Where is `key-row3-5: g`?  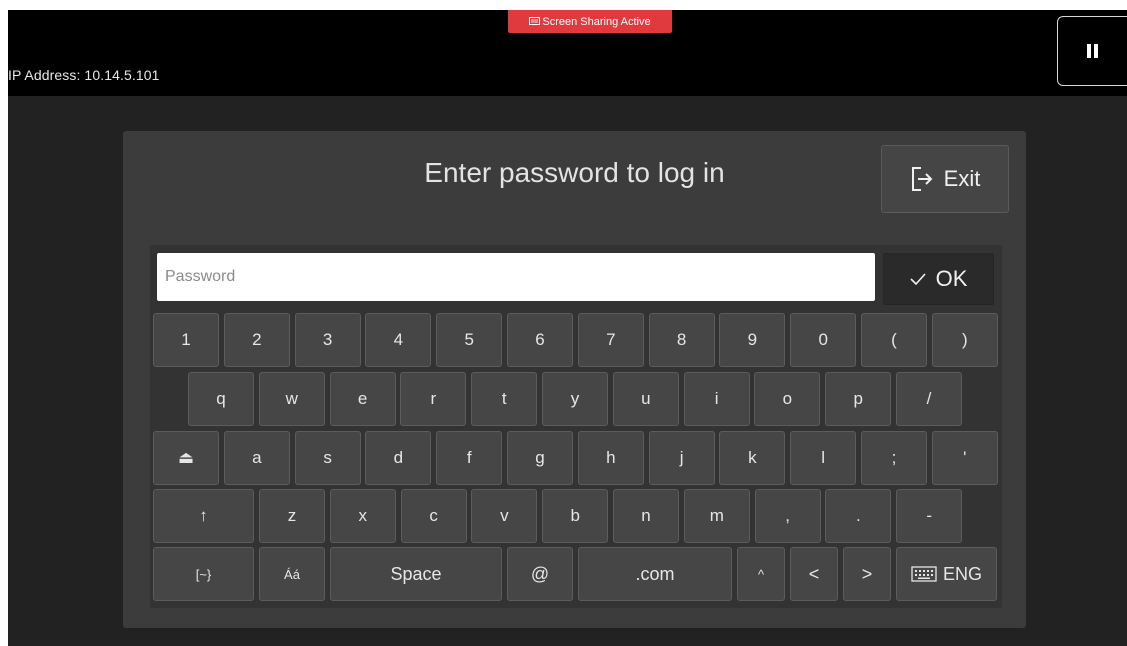 key-row3-5: g is located at coordinates (540, 458).